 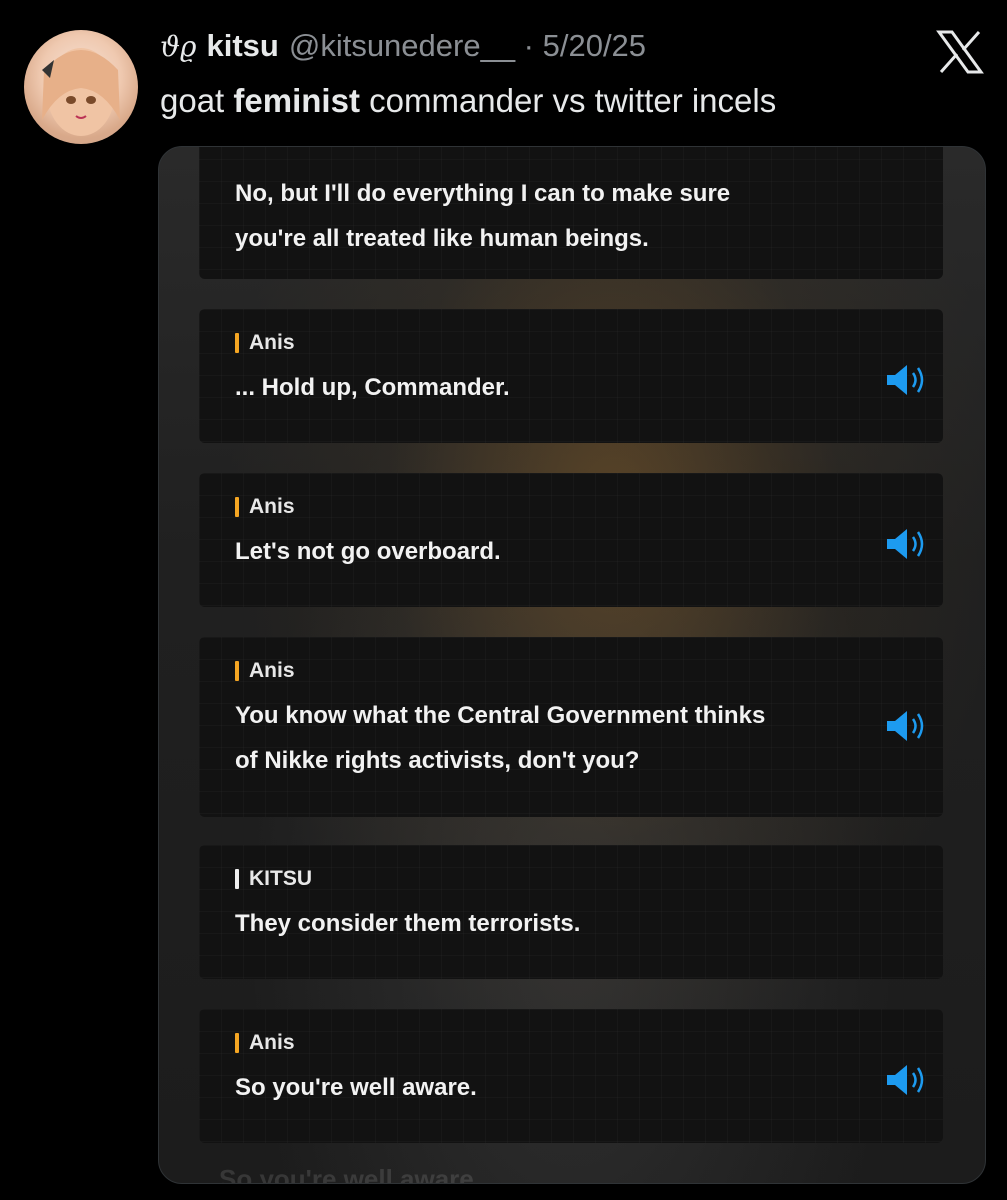 What do you see at coordinates (368, 551) in the screenshot?
I see `dialogue-line: Let's not go overboard.` at bounding box center [368, 551].